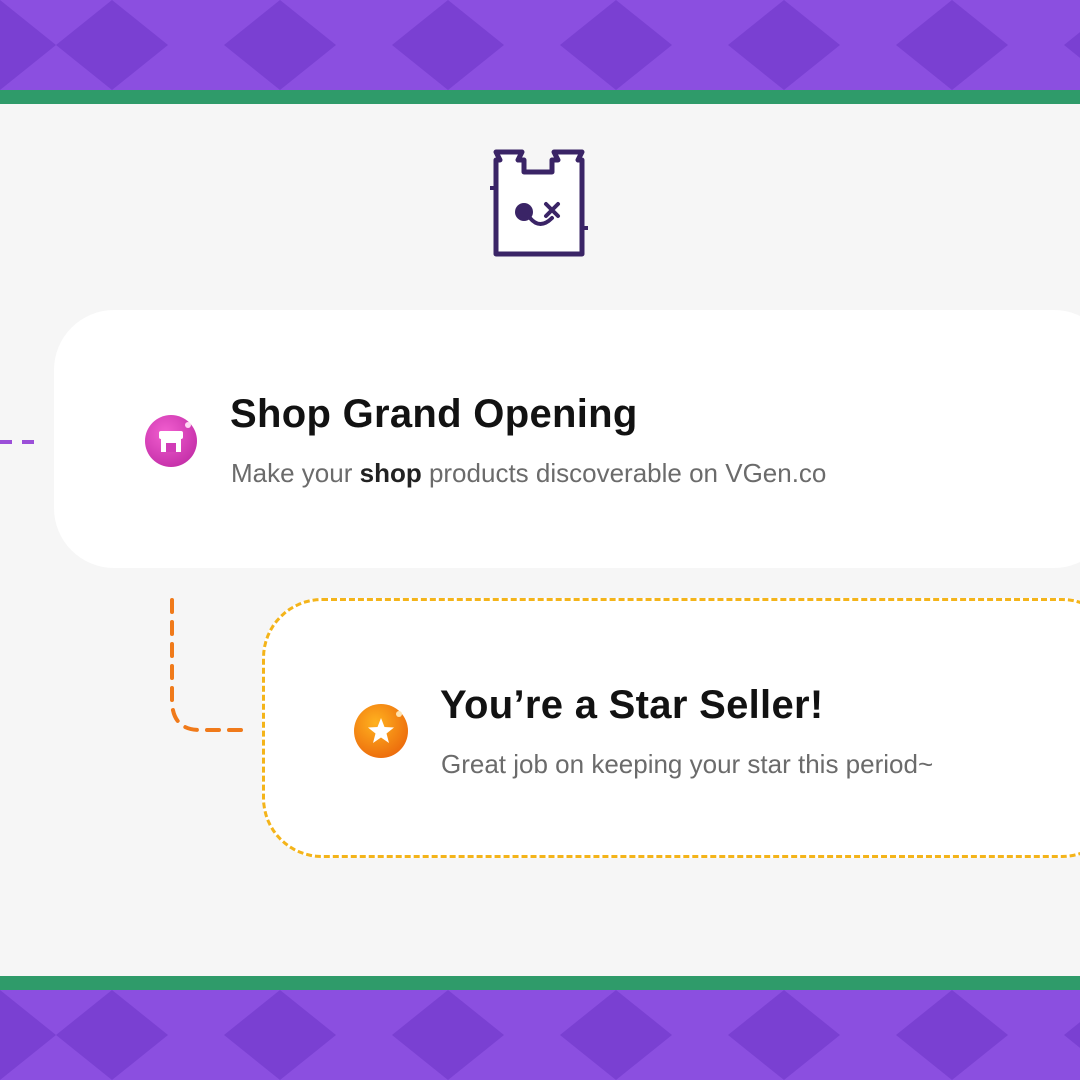  I want to click on bottom-decorative-band, so click(540, 1035).